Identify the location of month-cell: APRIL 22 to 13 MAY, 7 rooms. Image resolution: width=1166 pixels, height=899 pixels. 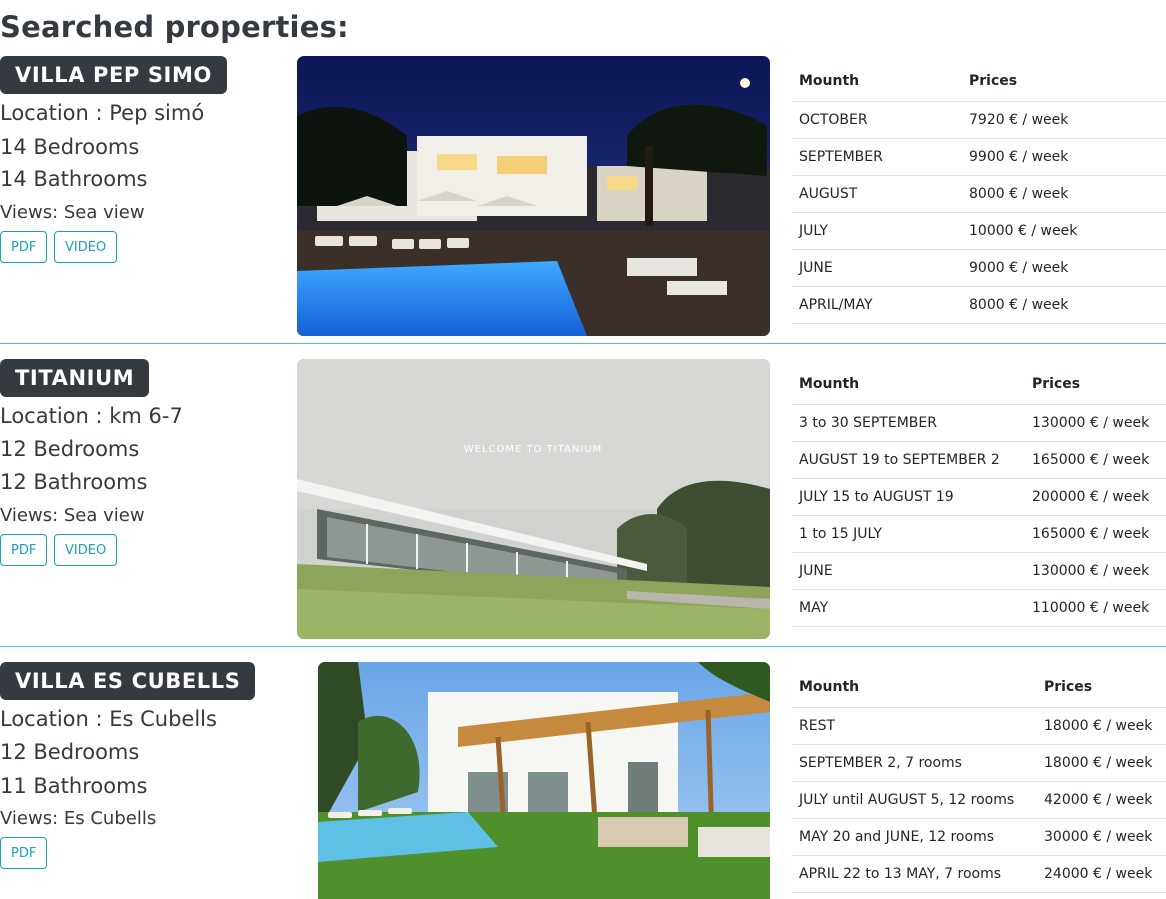
(914, 874).